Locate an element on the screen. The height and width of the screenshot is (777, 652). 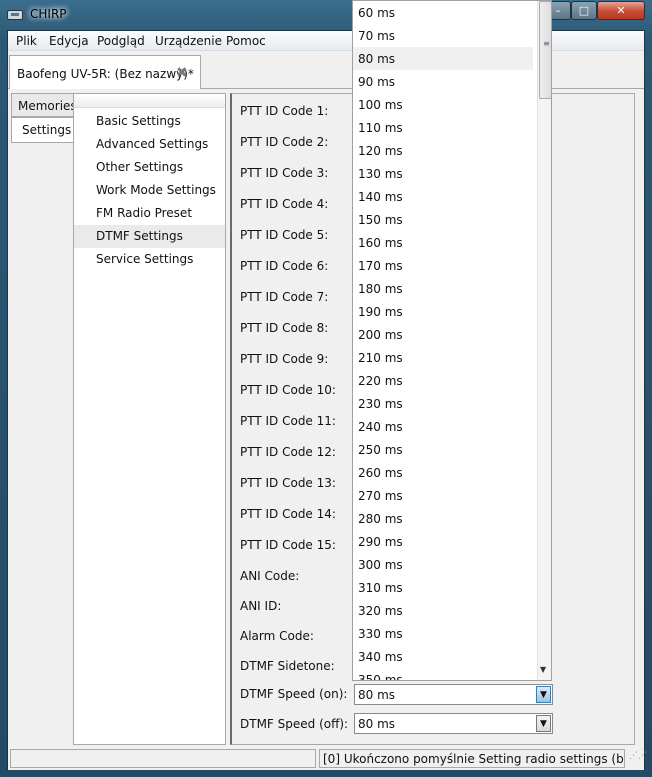
tab-memories: Memories is located at coordinates (44, 105).